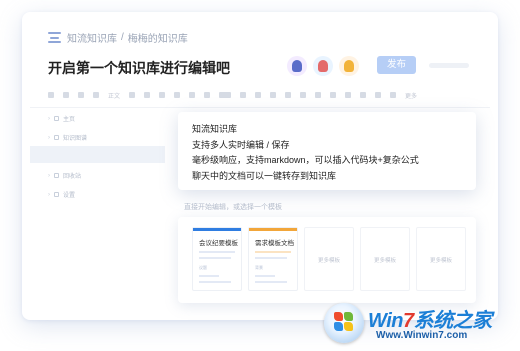 The width and height of the screenshot is (520, 351). I want to click on knowledge-base-logo-icon, so click(54, 37).